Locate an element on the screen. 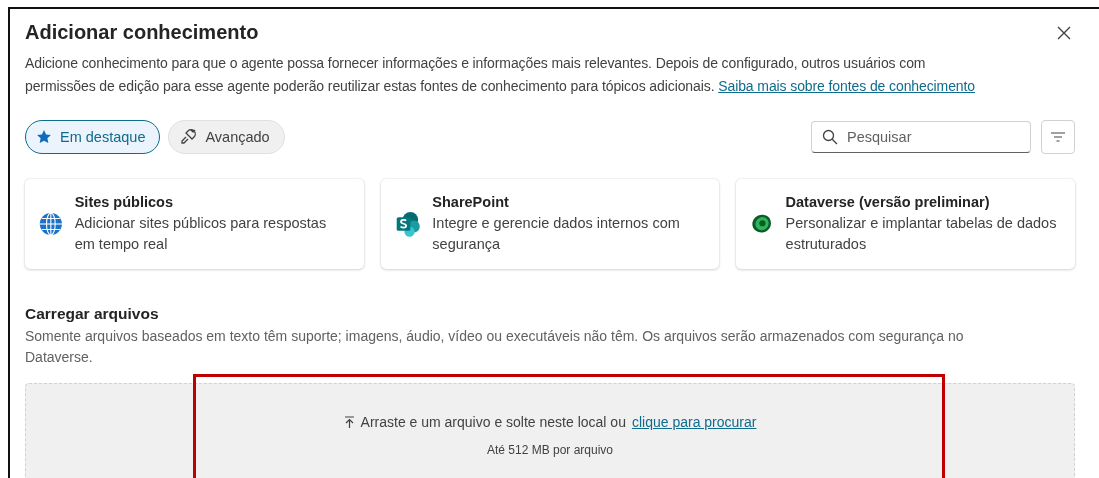 This screenshot has width=1099, height=478. filter-button is located at coordinates (1058, 137).